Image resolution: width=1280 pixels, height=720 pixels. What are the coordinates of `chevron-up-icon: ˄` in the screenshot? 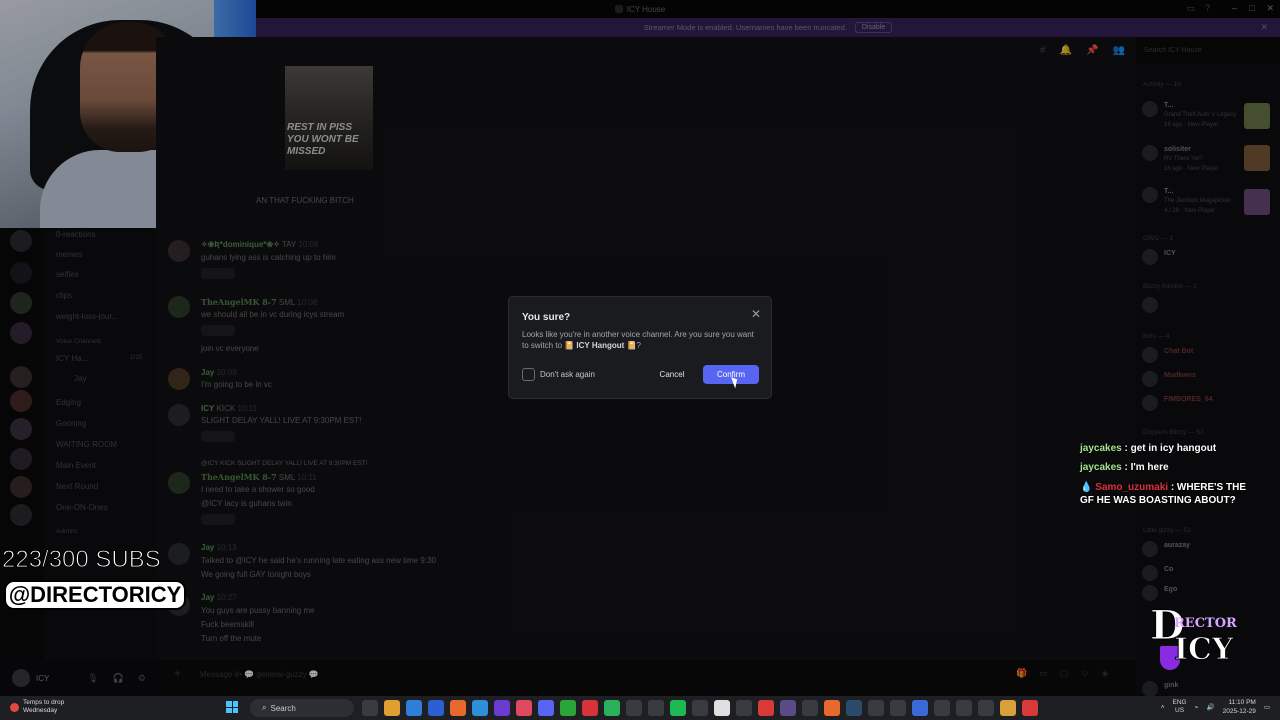 It's located at (1163, 707).